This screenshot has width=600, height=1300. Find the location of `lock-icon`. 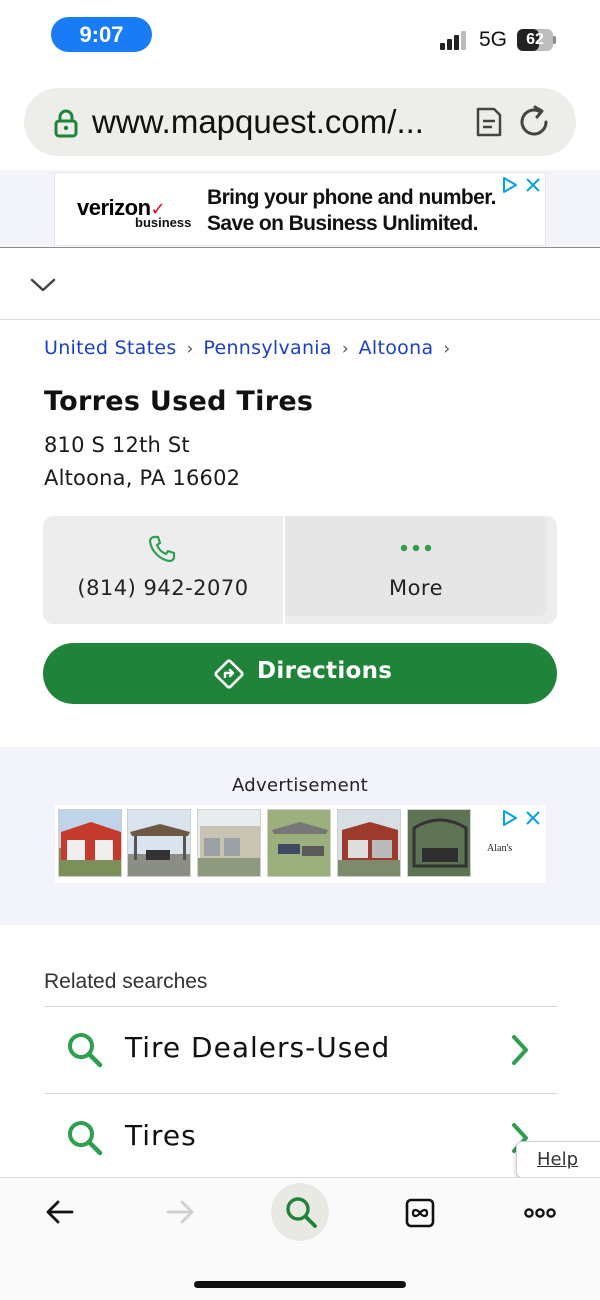

lock-icon is located at coordinates (66, 123).